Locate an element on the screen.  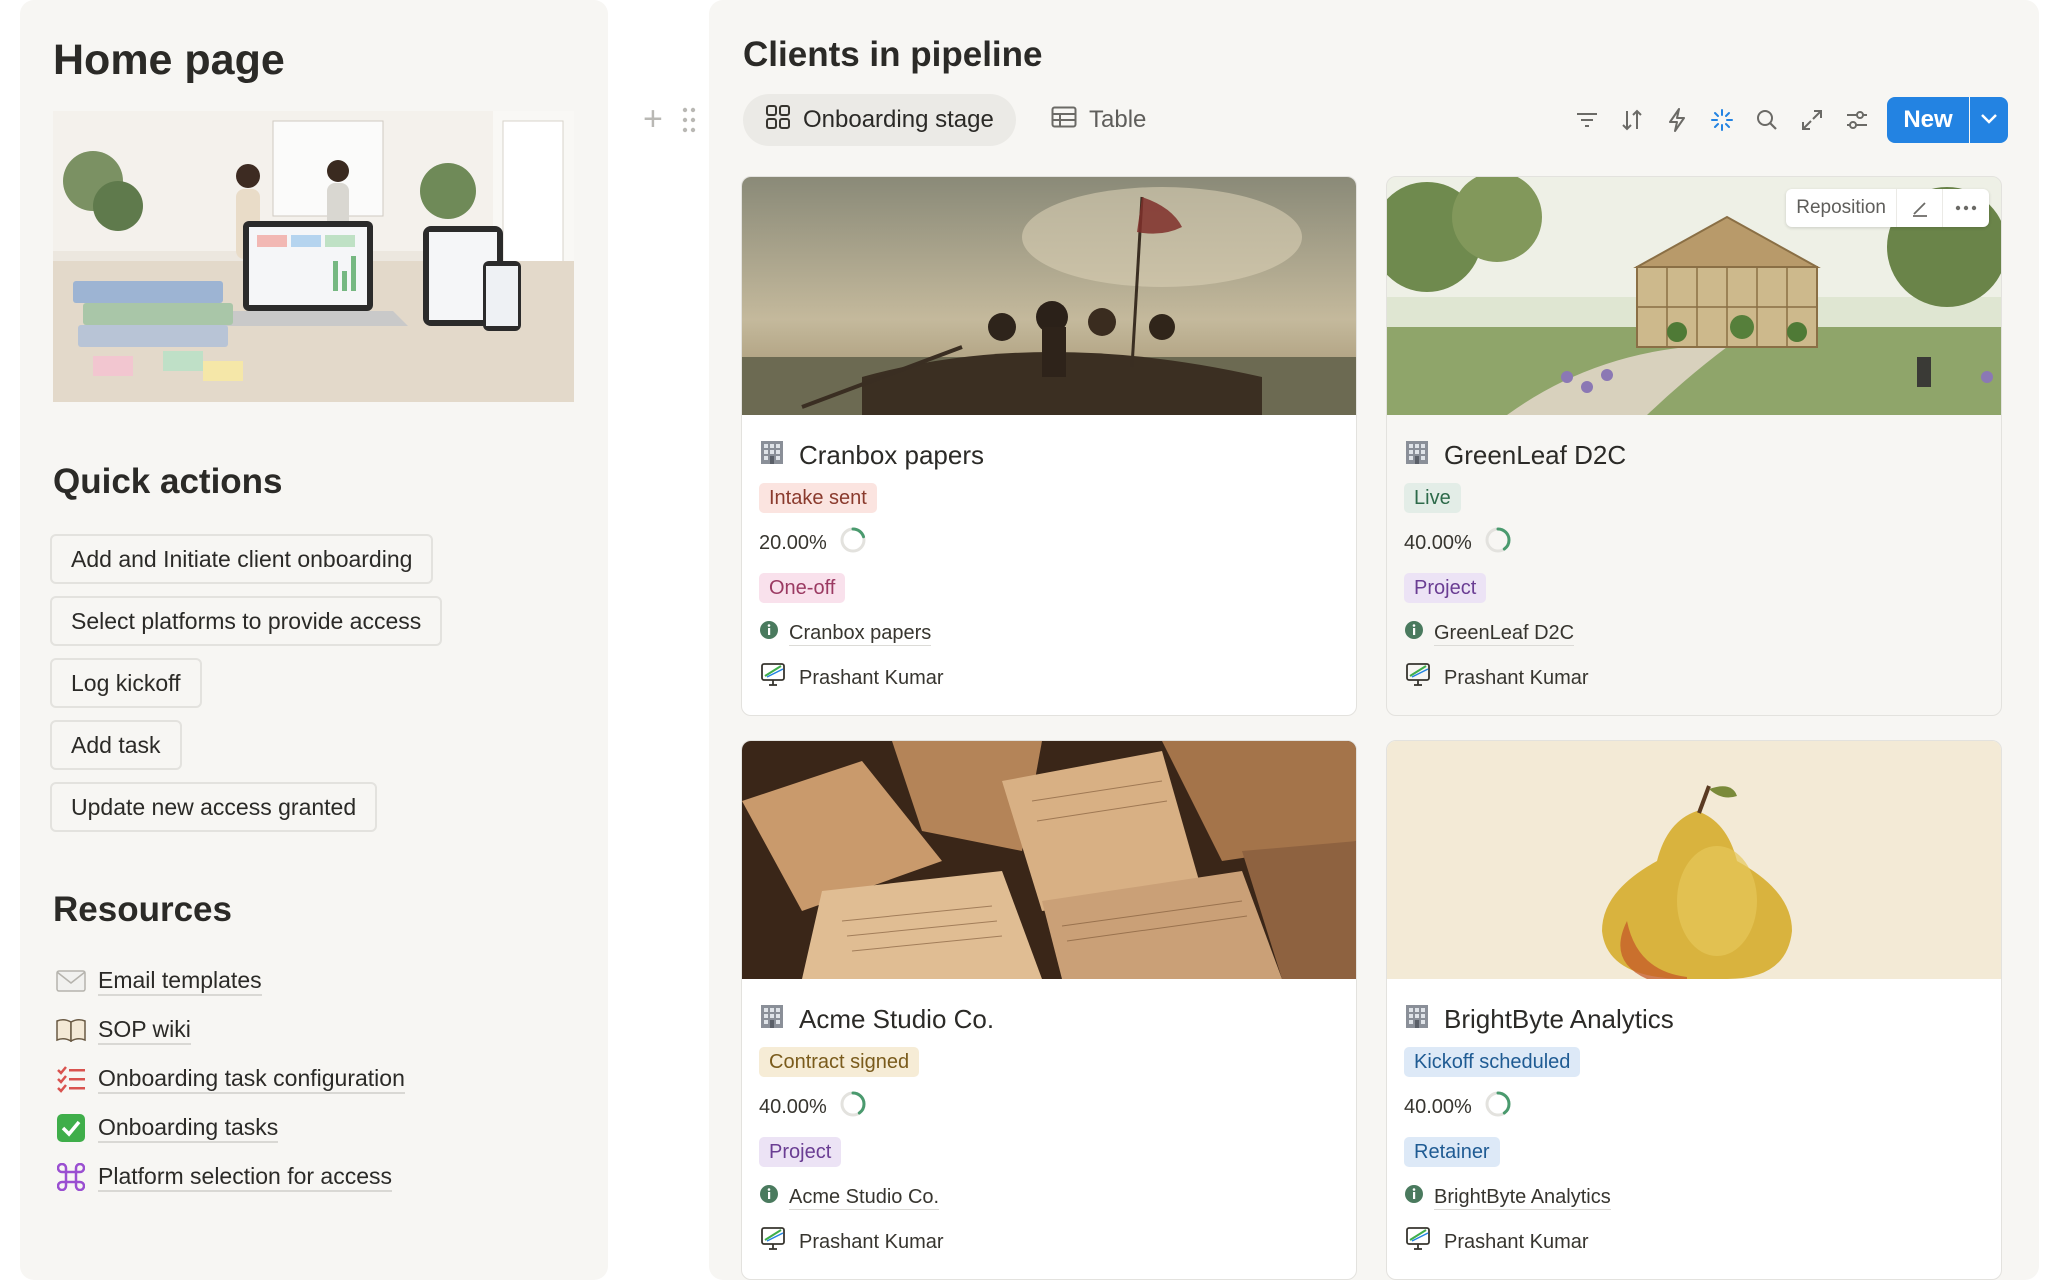
resource-label: SOP wiki is located at coordinates (144, 1030).